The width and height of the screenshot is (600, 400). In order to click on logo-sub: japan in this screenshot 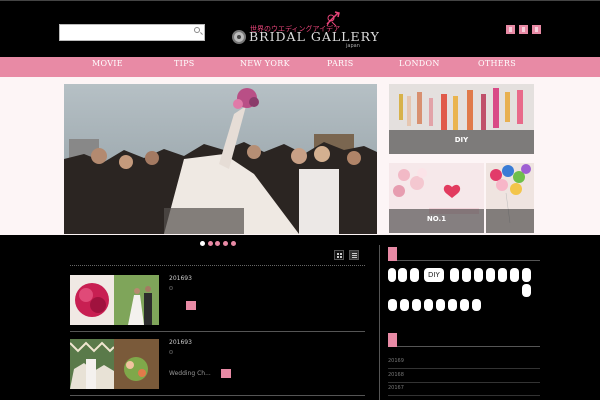, I will do `click(353, 46)`.